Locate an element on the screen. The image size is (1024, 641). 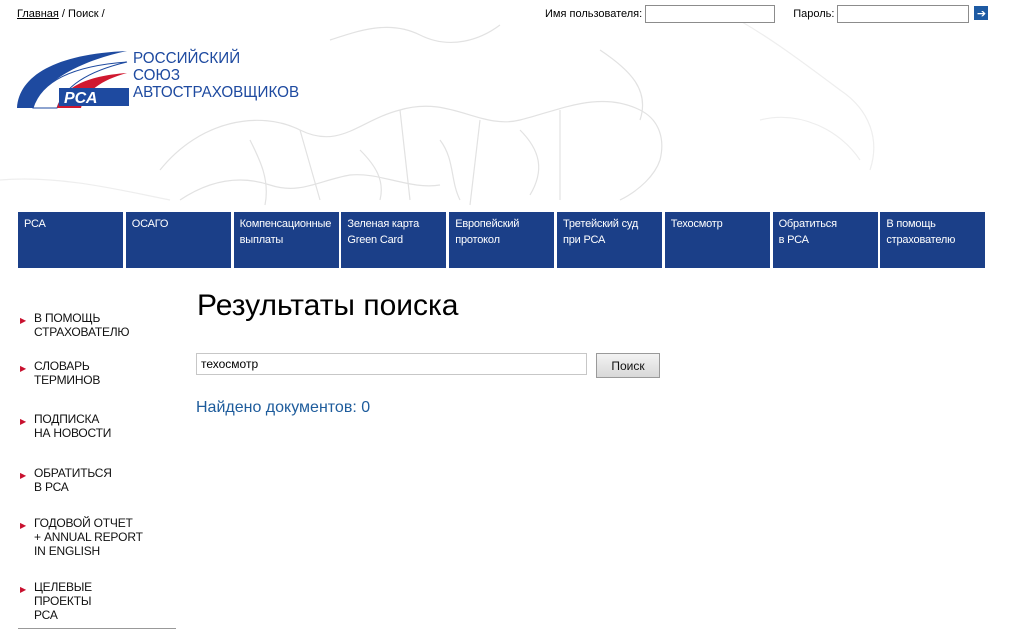
search-button: Поиск is located at coordinates (628, 365).